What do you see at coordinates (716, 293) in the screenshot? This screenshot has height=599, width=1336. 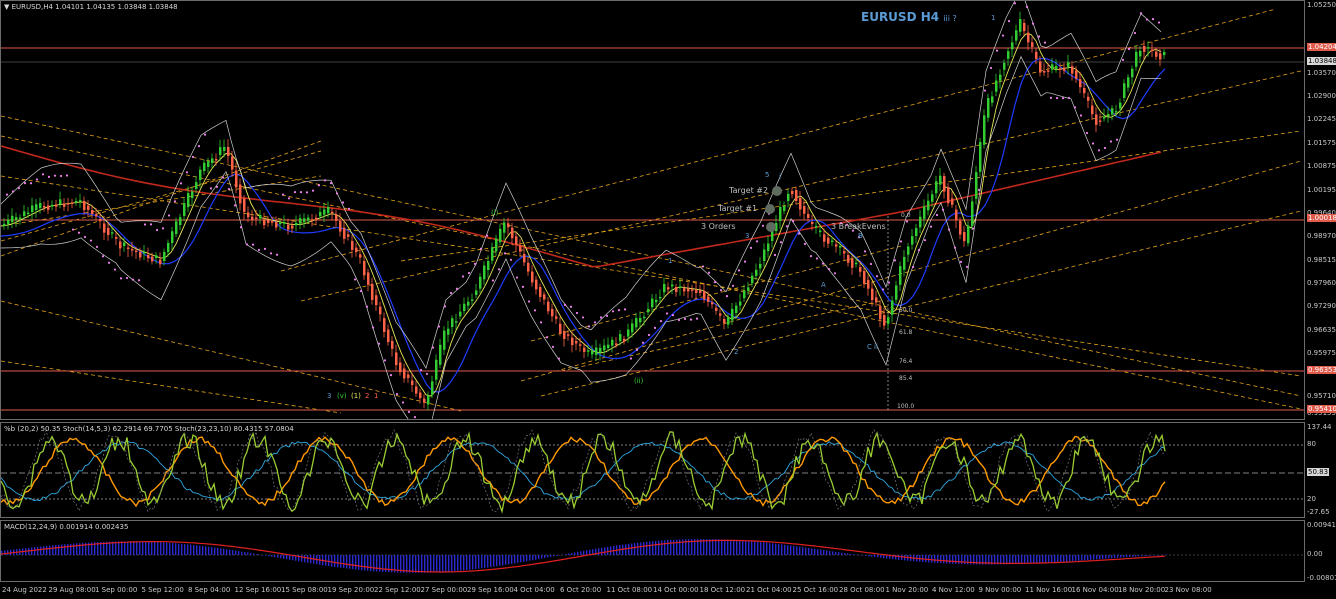 I see `fib-trend-line` at bounding box center [716, 293].